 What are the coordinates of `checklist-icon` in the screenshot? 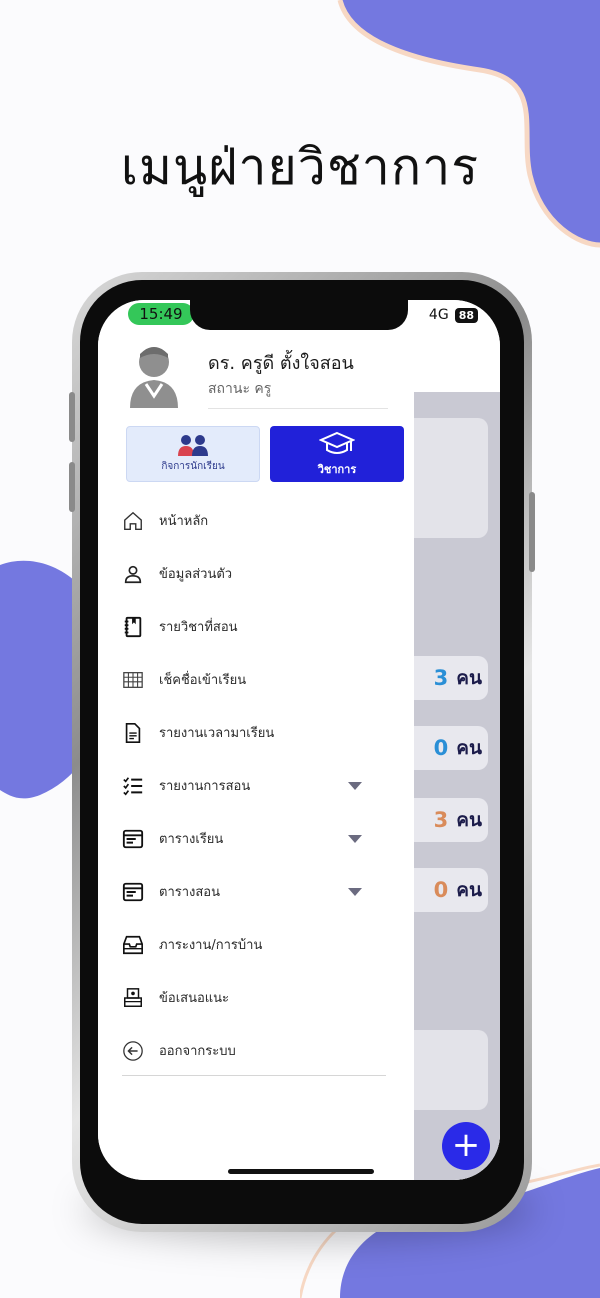 It's located at (133, 786).